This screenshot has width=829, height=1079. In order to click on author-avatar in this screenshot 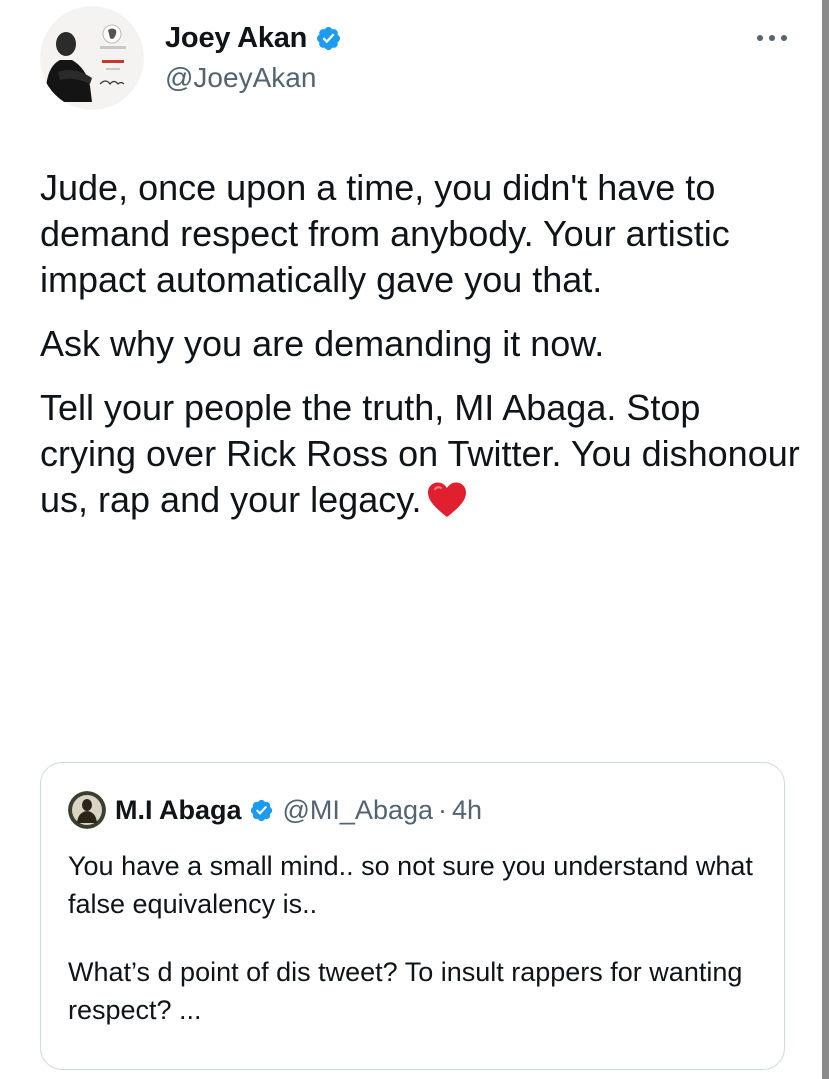, I will do `click(92, 58)`.